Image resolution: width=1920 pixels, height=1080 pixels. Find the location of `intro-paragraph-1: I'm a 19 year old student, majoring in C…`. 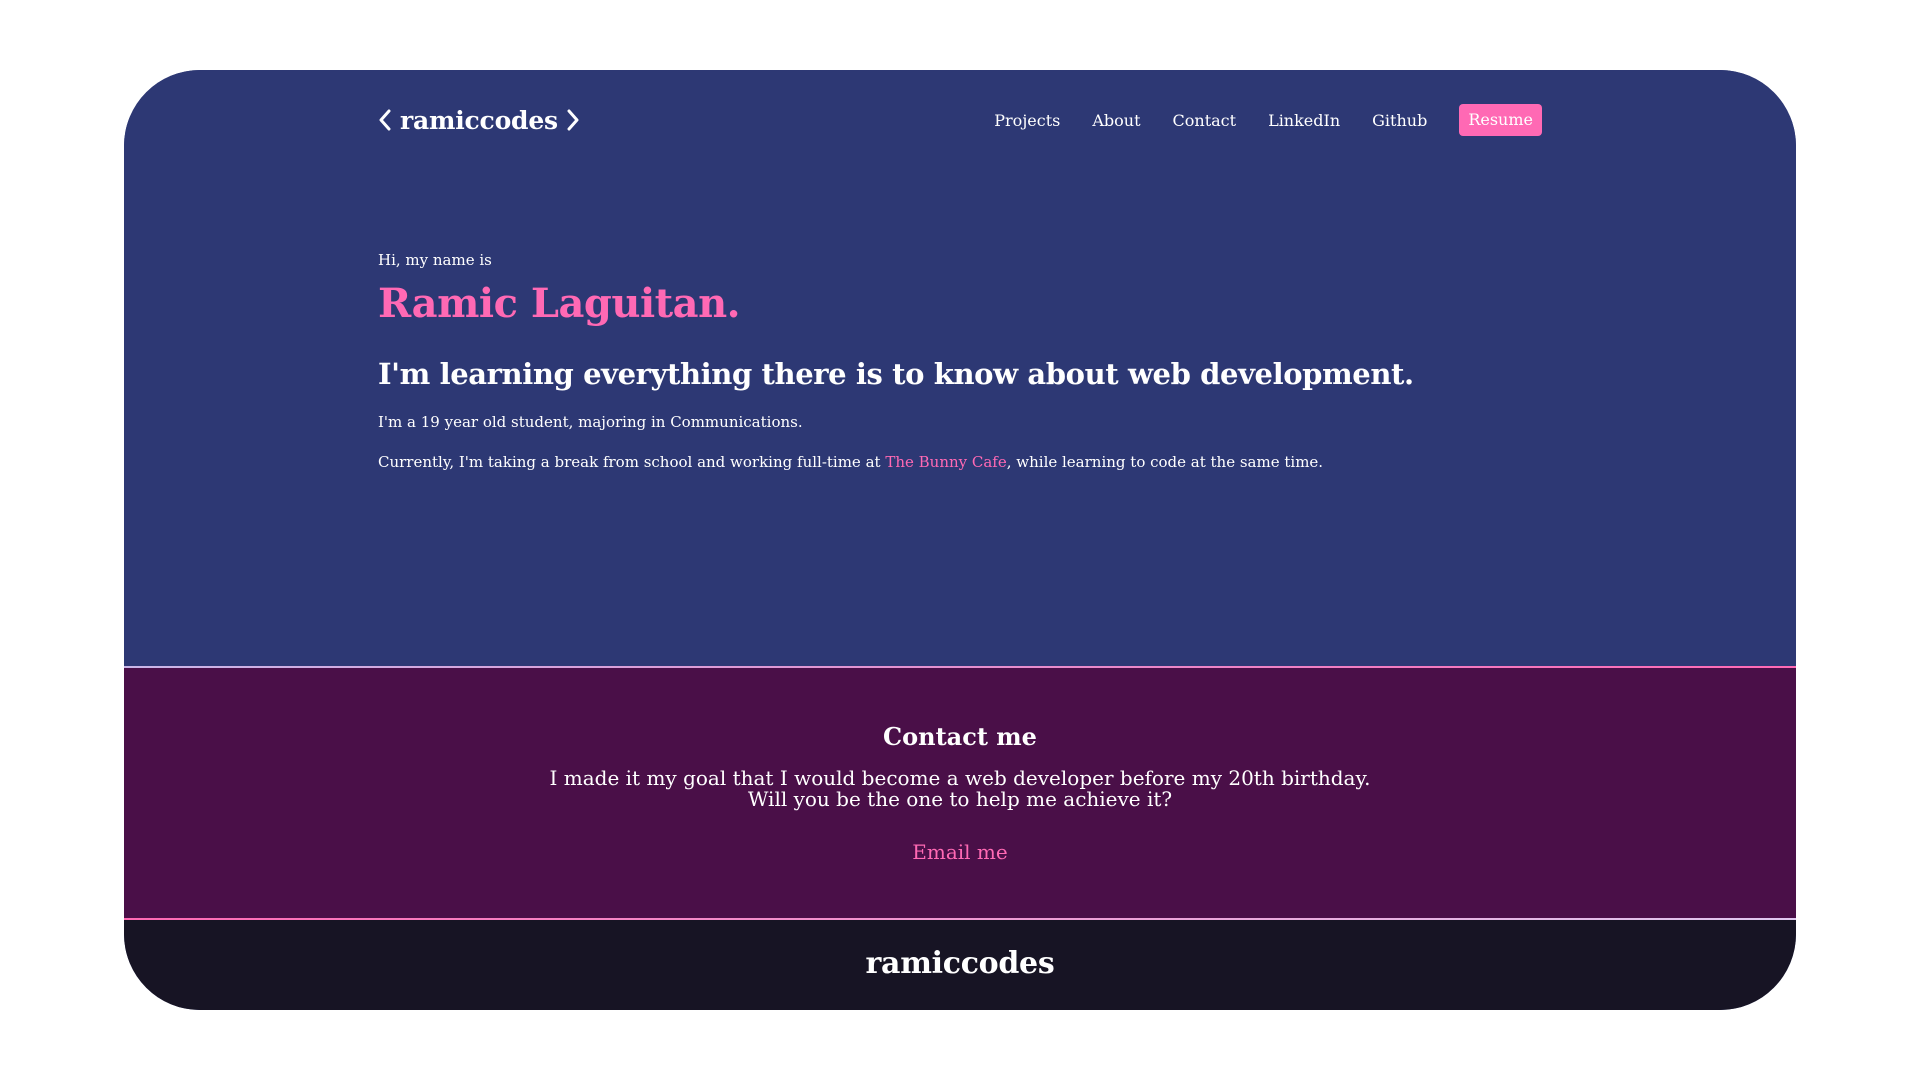

intro-paragraph-1: I'm a 19 year old student, majoring in C… is located at coordinates (590, 422).